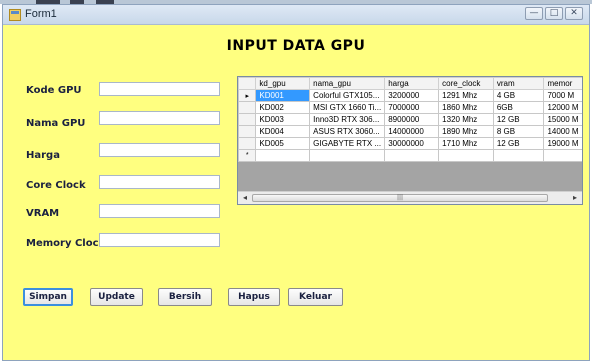 The width and height of the screenshot is (592, 363). I want to click on scroll-right-arrow-icon: ▸, so click(575, 198).